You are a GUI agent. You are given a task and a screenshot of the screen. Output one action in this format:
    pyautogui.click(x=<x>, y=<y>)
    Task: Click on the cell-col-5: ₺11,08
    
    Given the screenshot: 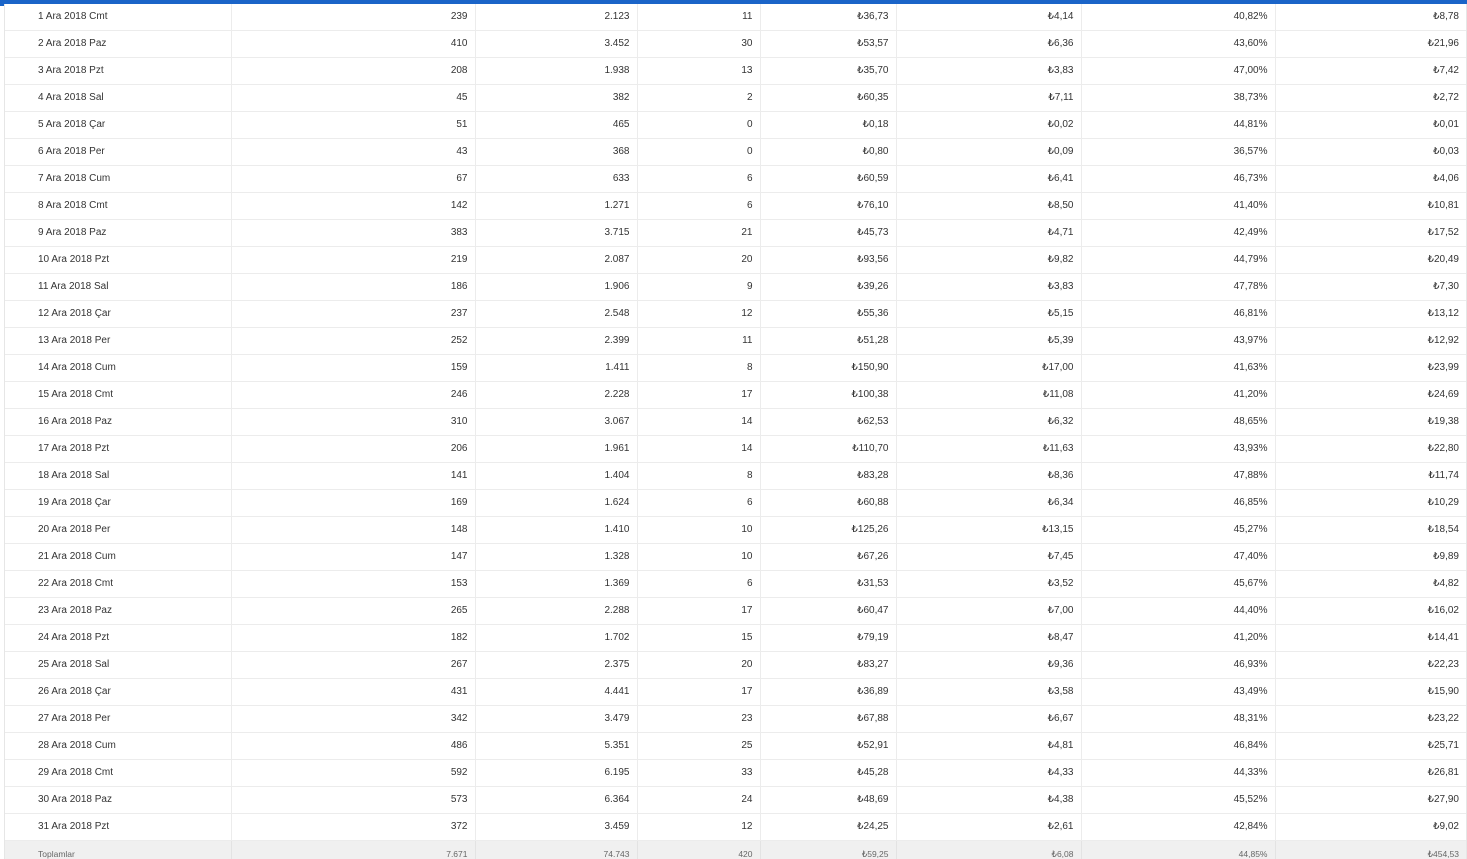 What is the action you would take?
    pyautogui.click(x=989, y=395)
    